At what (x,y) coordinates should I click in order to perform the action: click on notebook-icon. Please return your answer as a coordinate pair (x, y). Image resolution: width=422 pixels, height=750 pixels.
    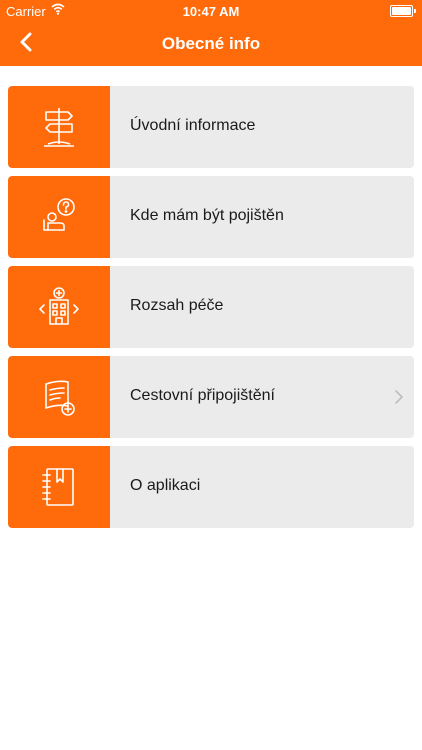
    Looking at the image, I should click on (58, 487).